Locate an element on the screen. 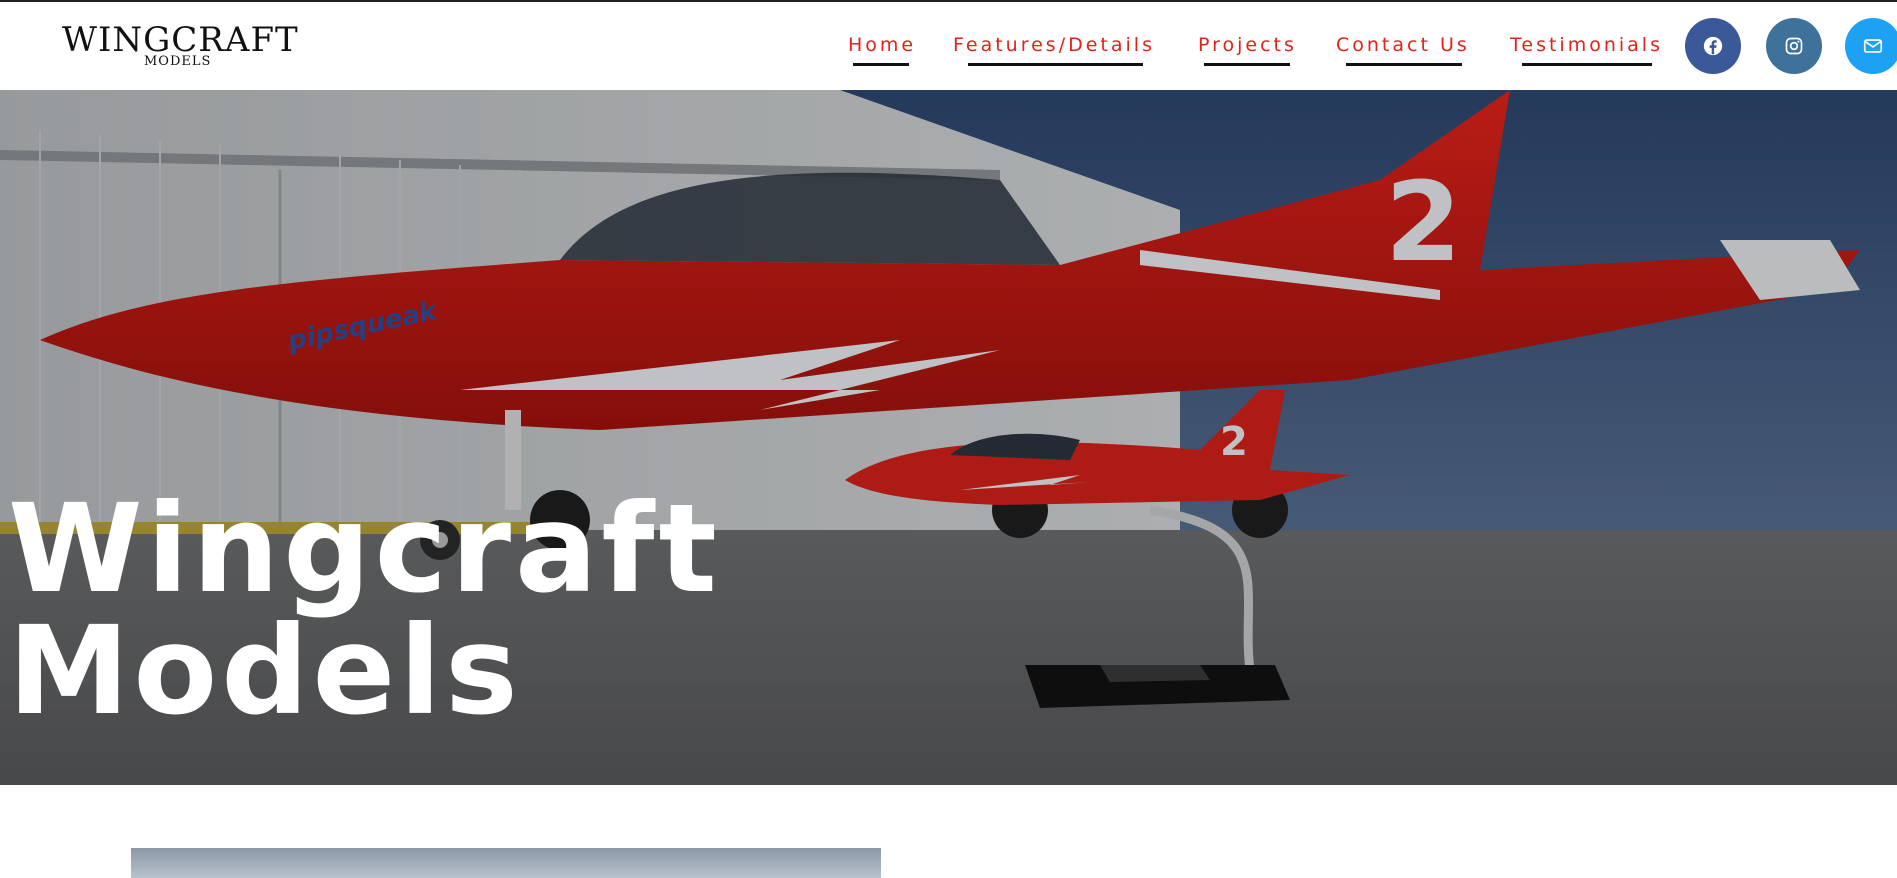 This screenshot has width=1897, height=878. instagram-button is located at coordinates (1794, 46).